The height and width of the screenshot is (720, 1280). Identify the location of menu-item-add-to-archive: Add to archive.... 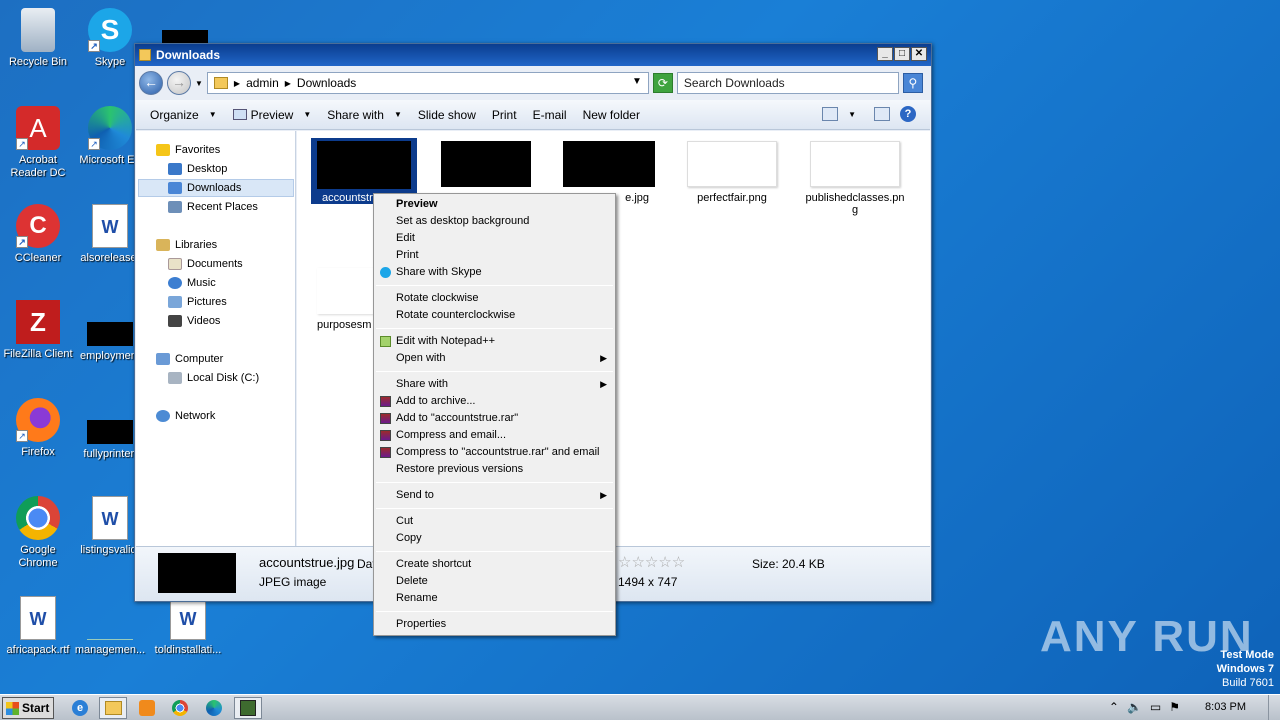
(494, 401).